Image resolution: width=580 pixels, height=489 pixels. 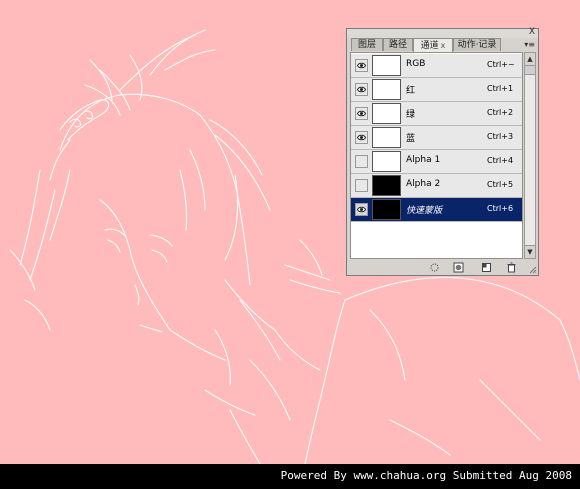 I want to click on channel-row: 绿 Ctrl+2, so click(x=436, y=114).